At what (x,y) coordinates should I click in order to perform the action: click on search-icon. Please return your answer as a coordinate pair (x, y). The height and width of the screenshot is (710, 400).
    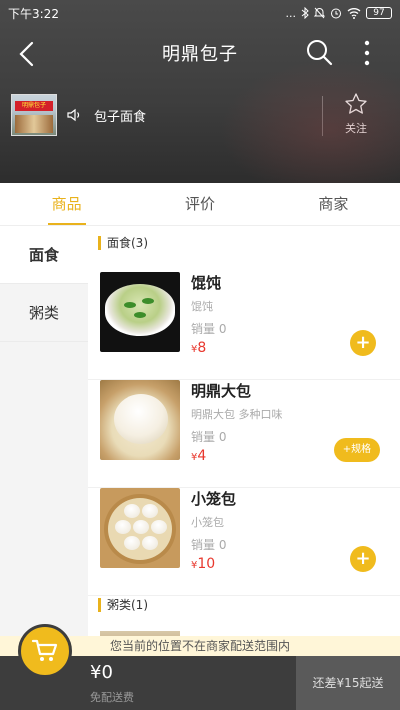
    Looking at the image, I should click on (319, 52).